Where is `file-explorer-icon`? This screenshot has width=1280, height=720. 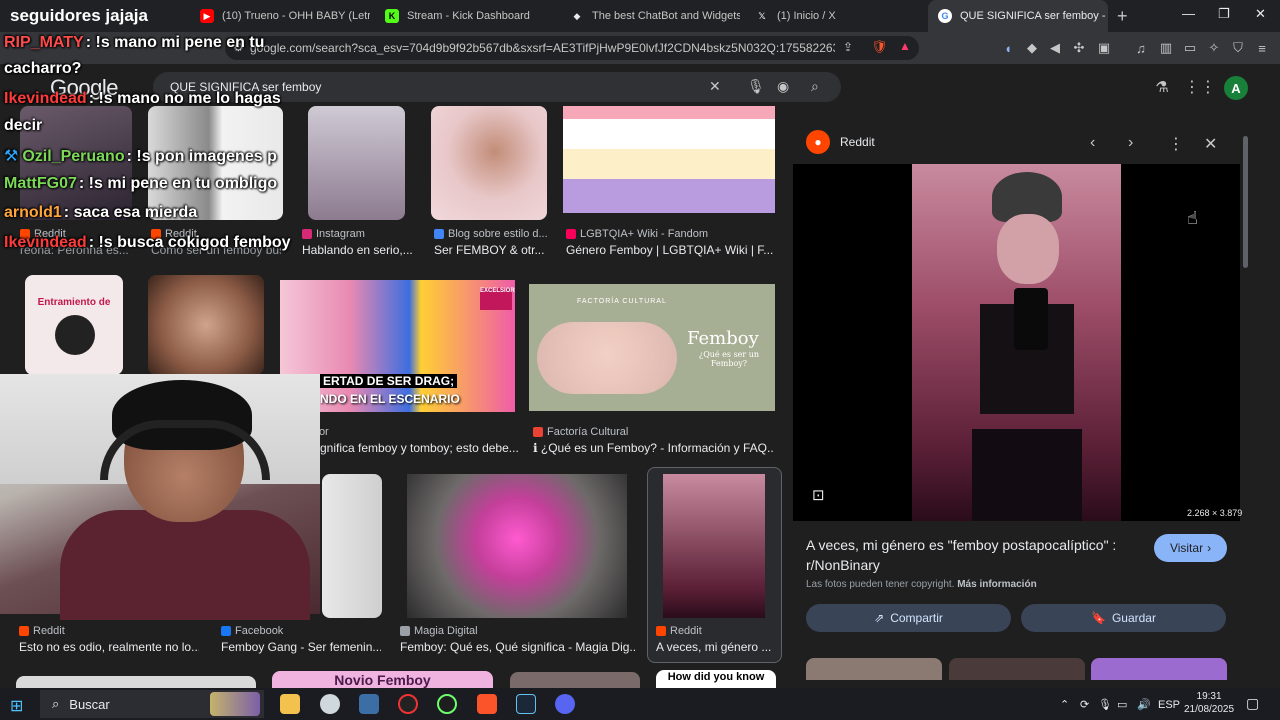
file-explorer-icon is located at coordinates (290, 704).